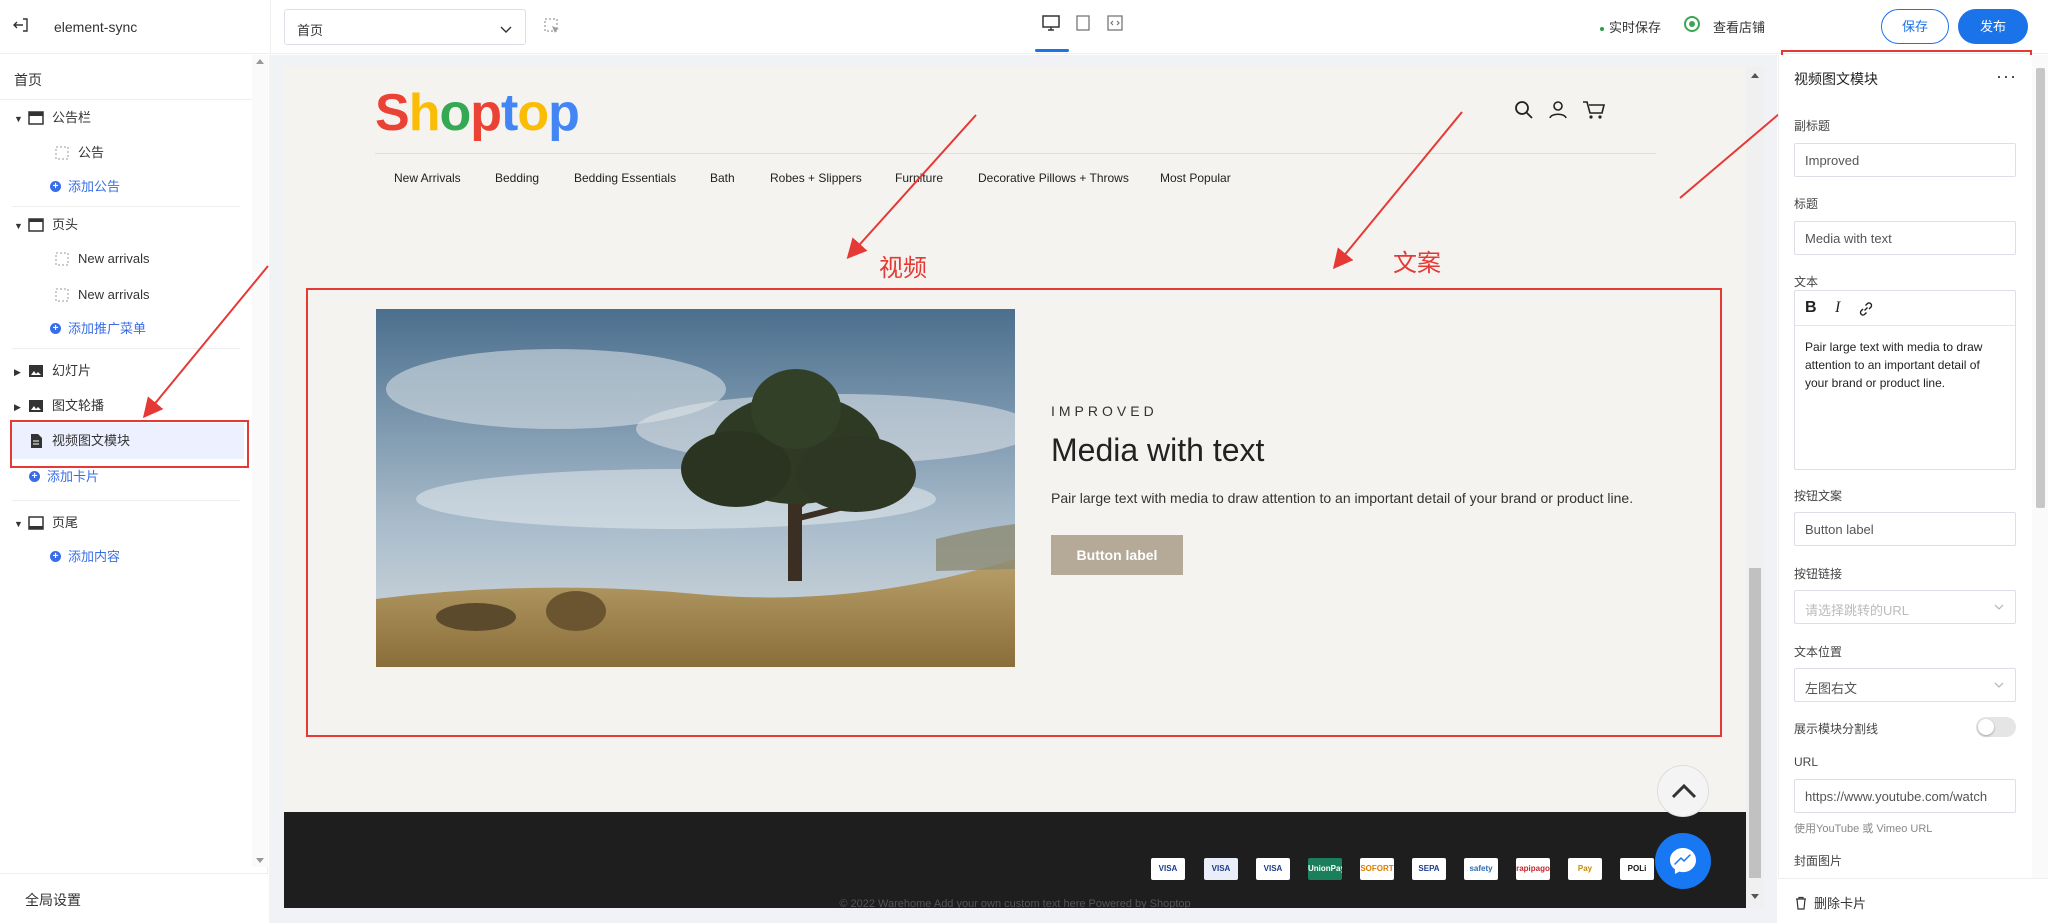 The image size is (2048, 923). I want to click on button-text-input: Button label, so click(1905, 529).